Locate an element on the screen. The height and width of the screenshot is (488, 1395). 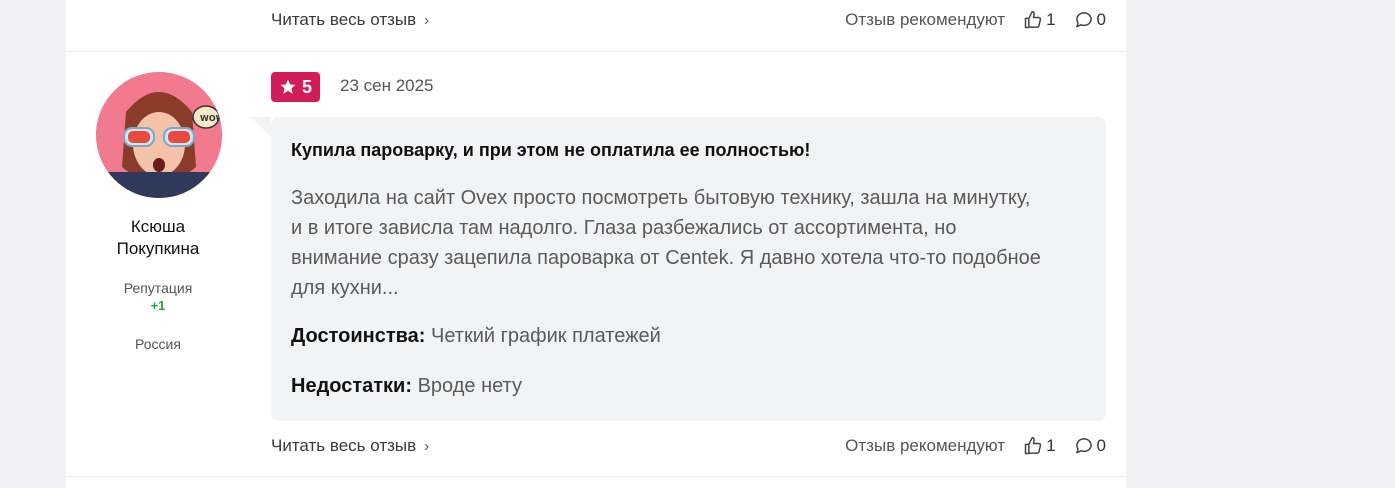
avatar: WOW is located at coordinates (159, 135).